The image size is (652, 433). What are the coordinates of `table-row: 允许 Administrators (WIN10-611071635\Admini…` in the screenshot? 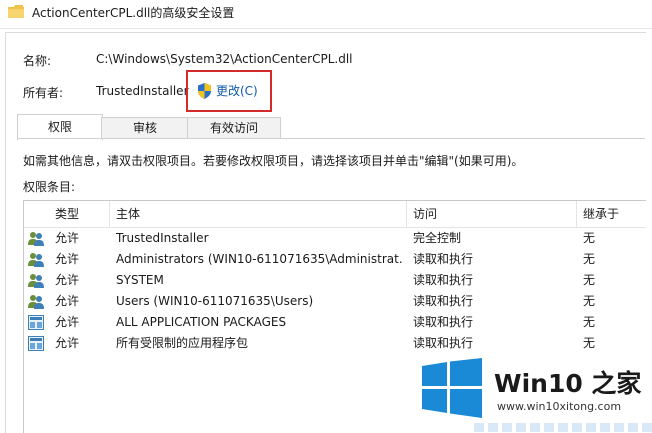 It's located at (335, 259).